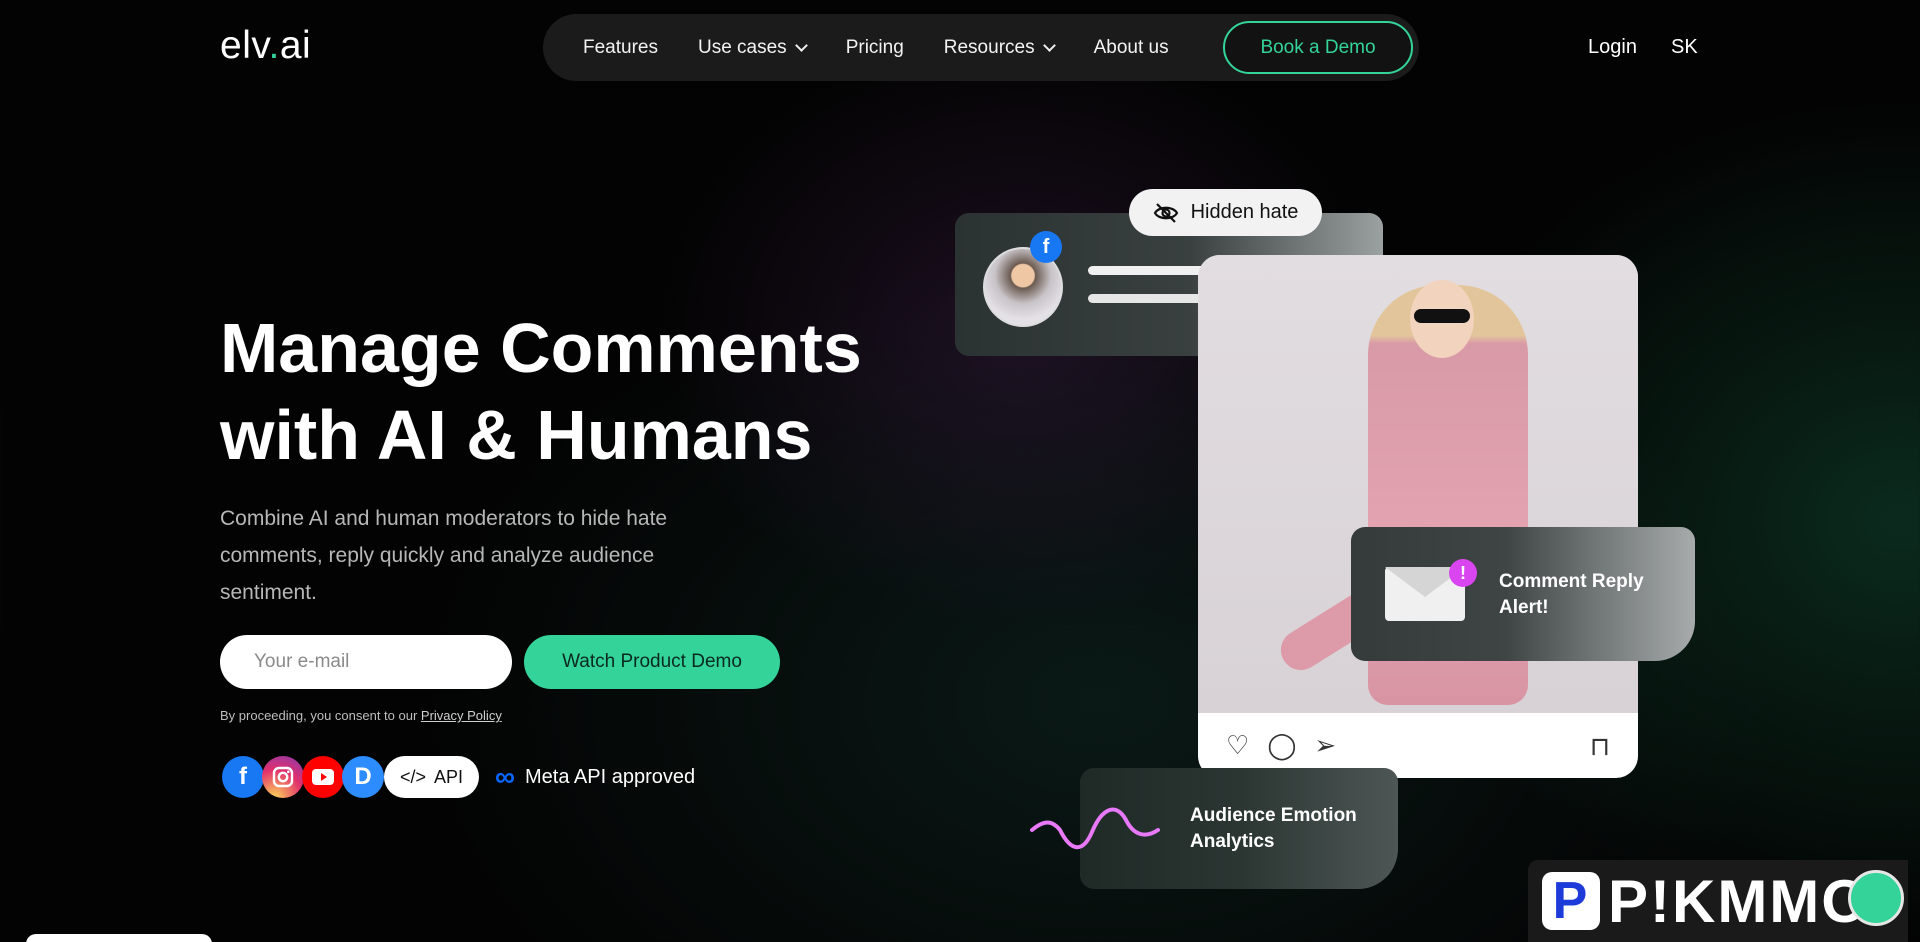  What do you see at coordinates (1225, 212) in the screenshot?
I see `hidden-hate-badge: Hidden hate` at bounding box center [1225, 212].